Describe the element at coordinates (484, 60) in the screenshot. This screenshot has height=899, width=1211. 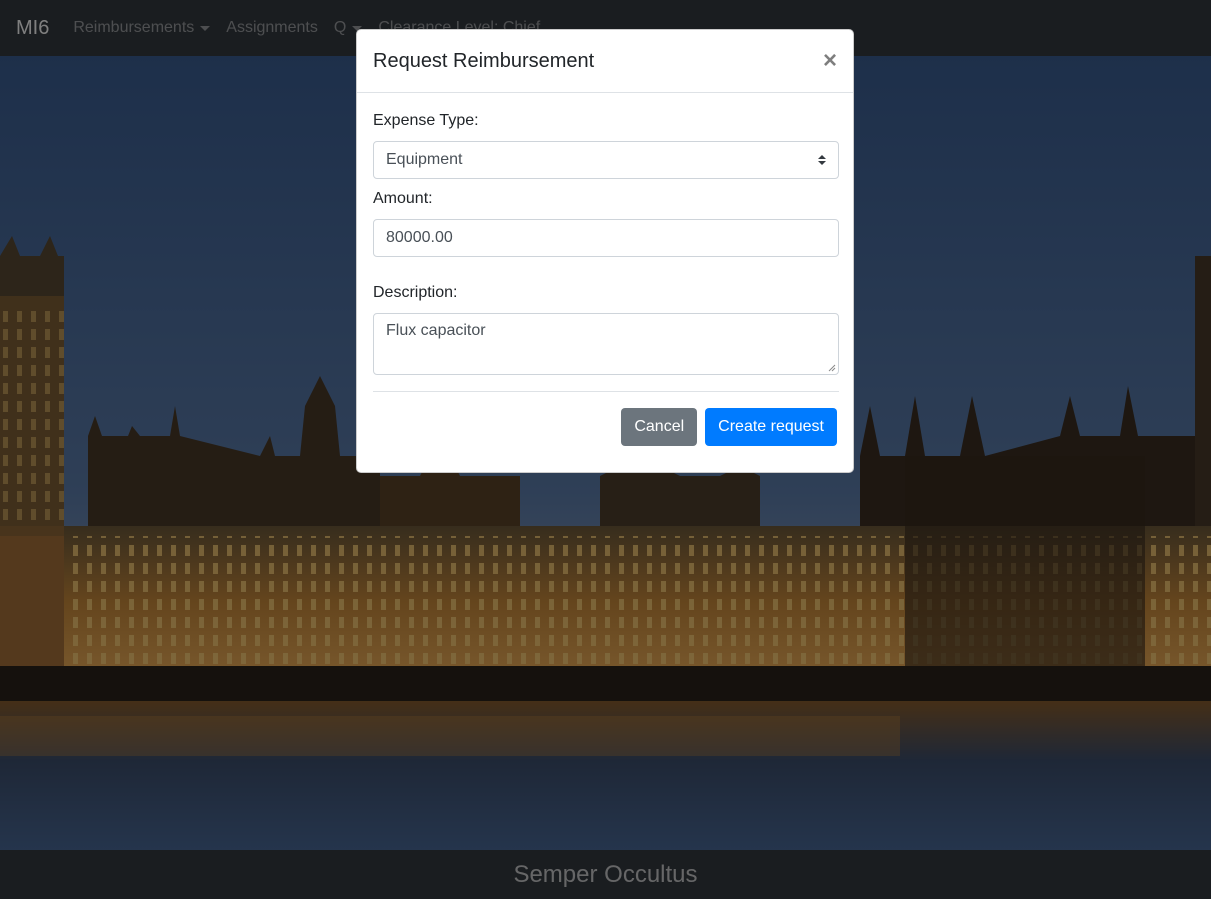
I see `modal-title: Request Reimbursement` at that location.